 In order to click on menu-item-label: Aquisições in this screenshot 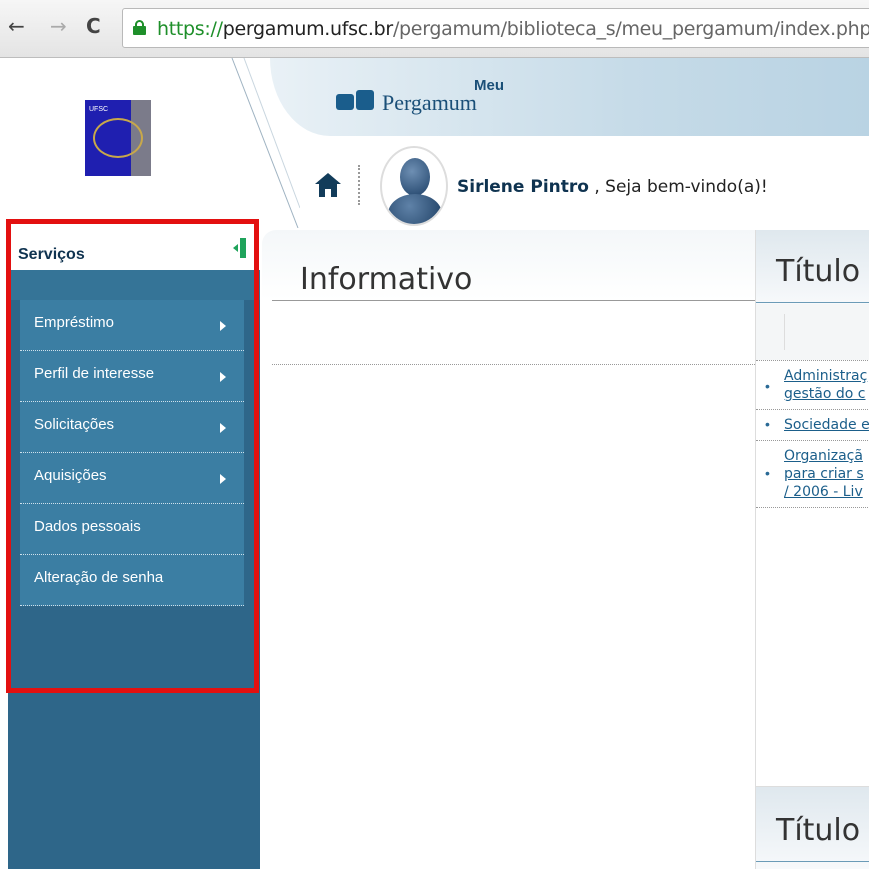, I will do `click(70, 475)`.